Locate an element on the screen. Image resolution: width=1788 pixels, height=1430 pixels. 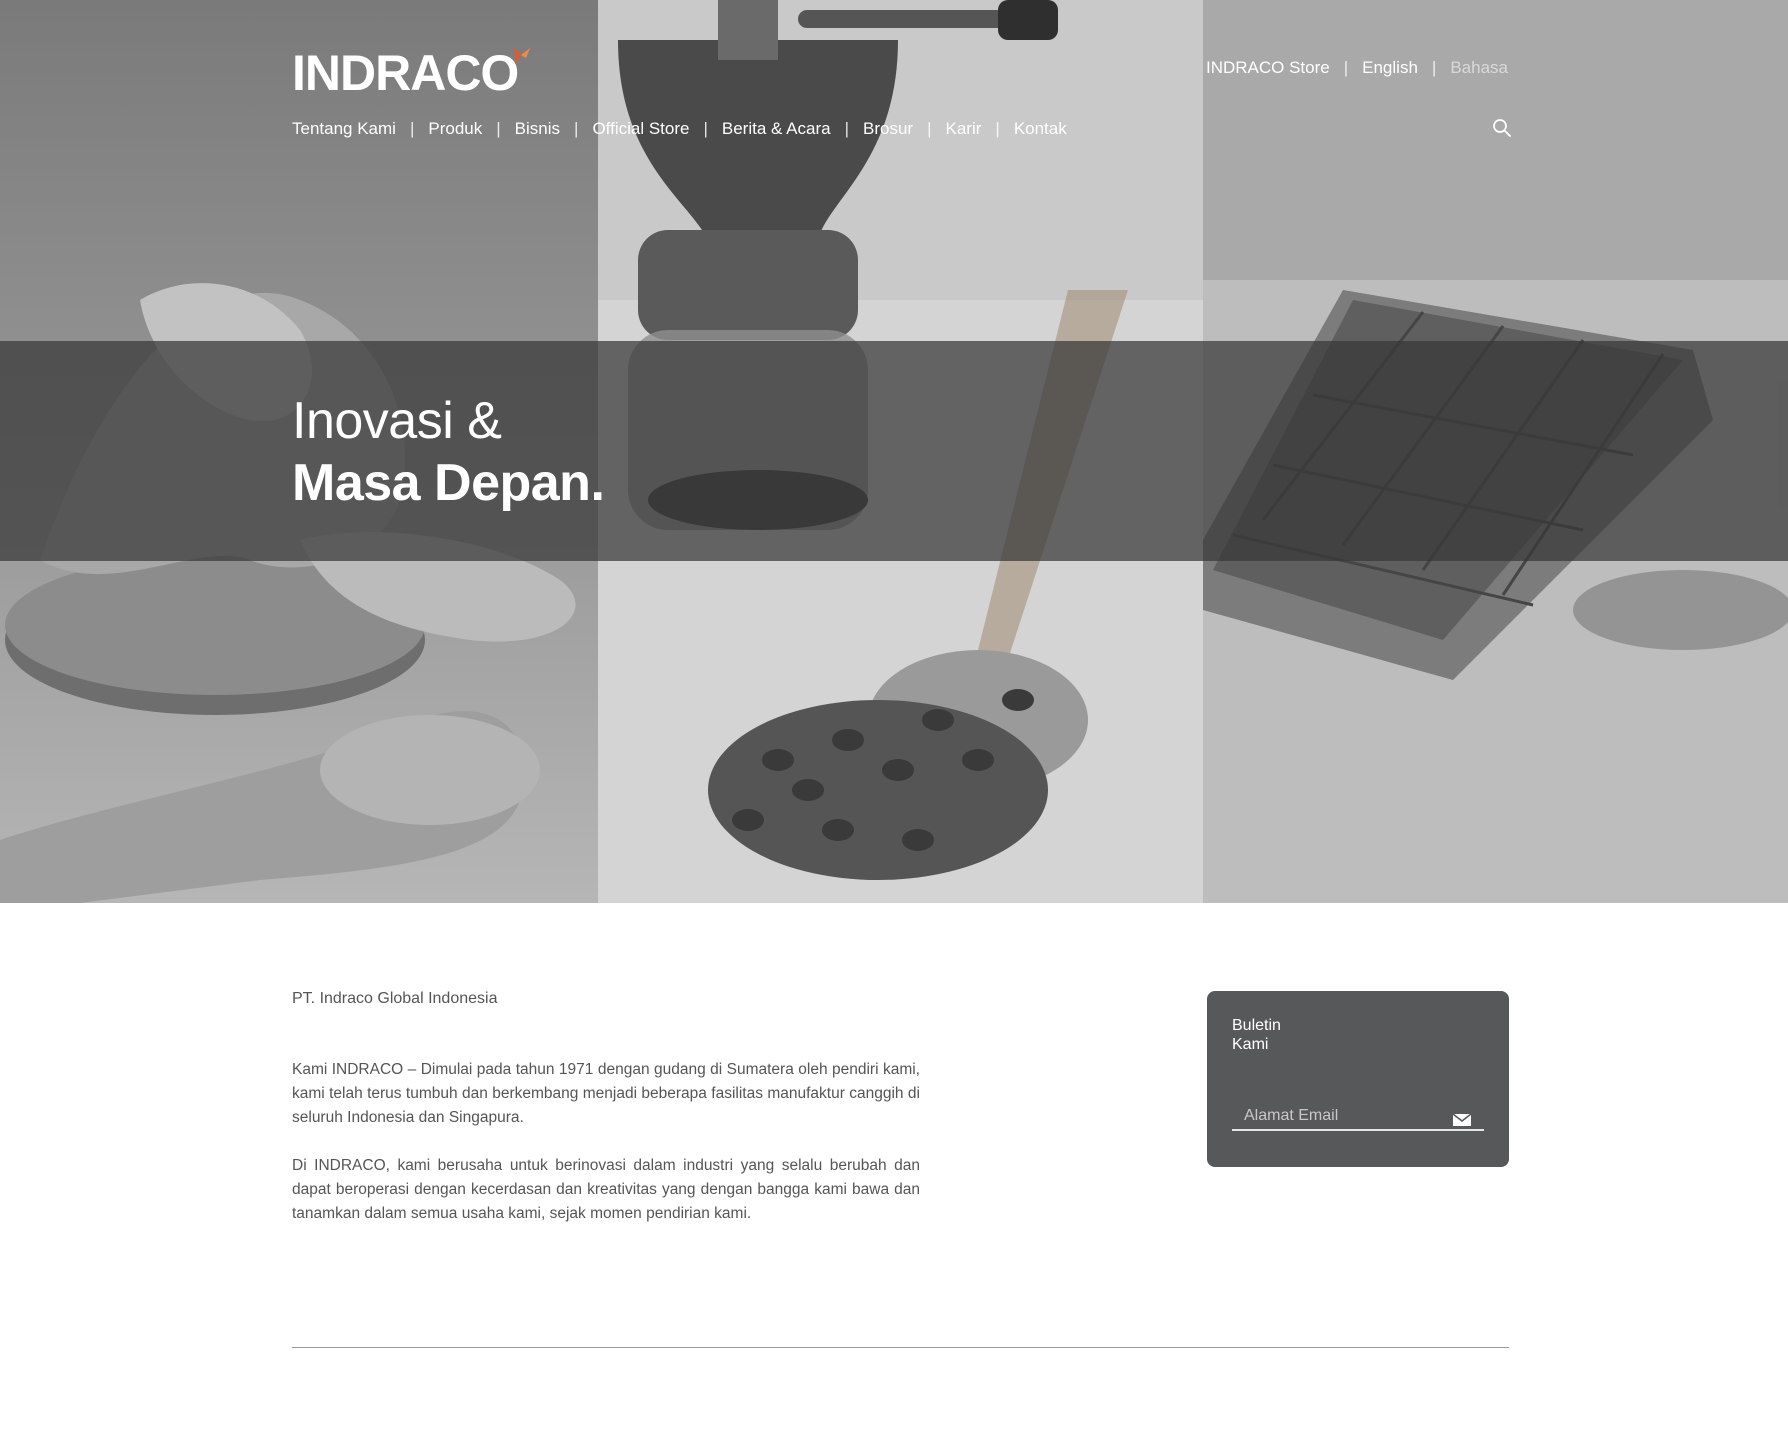
nav-item-official-store: Official Store is located at coordinates (640, 129).